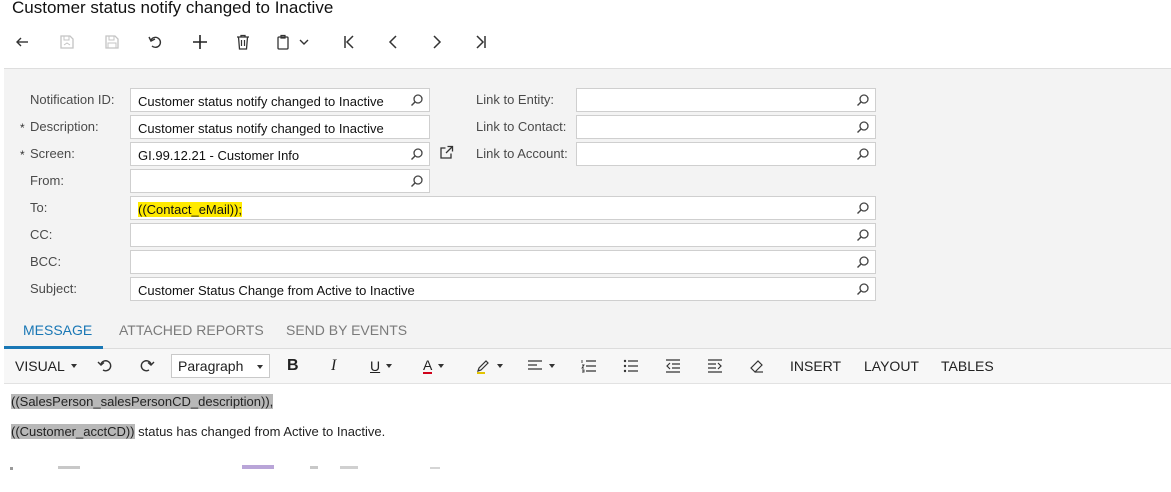 This screenshot has height=492, width=1171. I want to click on font-color-button: A, so click(434, 366).